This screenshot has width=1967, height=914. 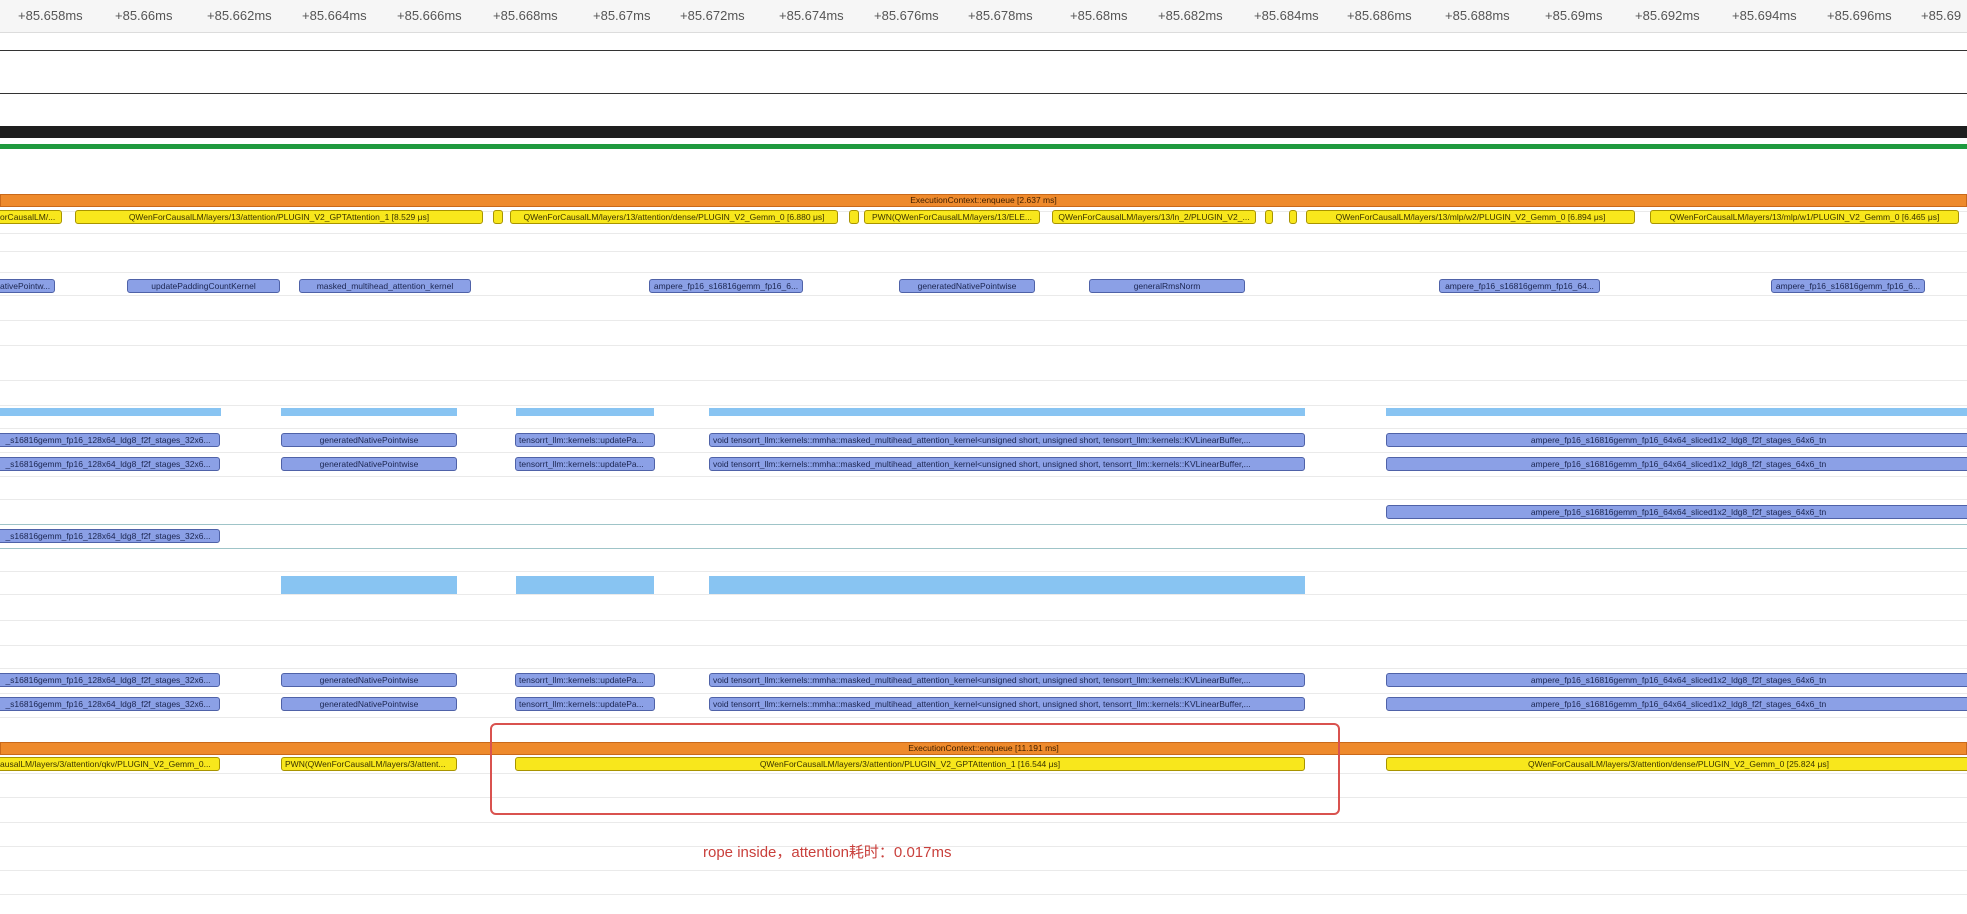 I want to click on ruler-tick: +85.676ms, so click(x=906, y=15).